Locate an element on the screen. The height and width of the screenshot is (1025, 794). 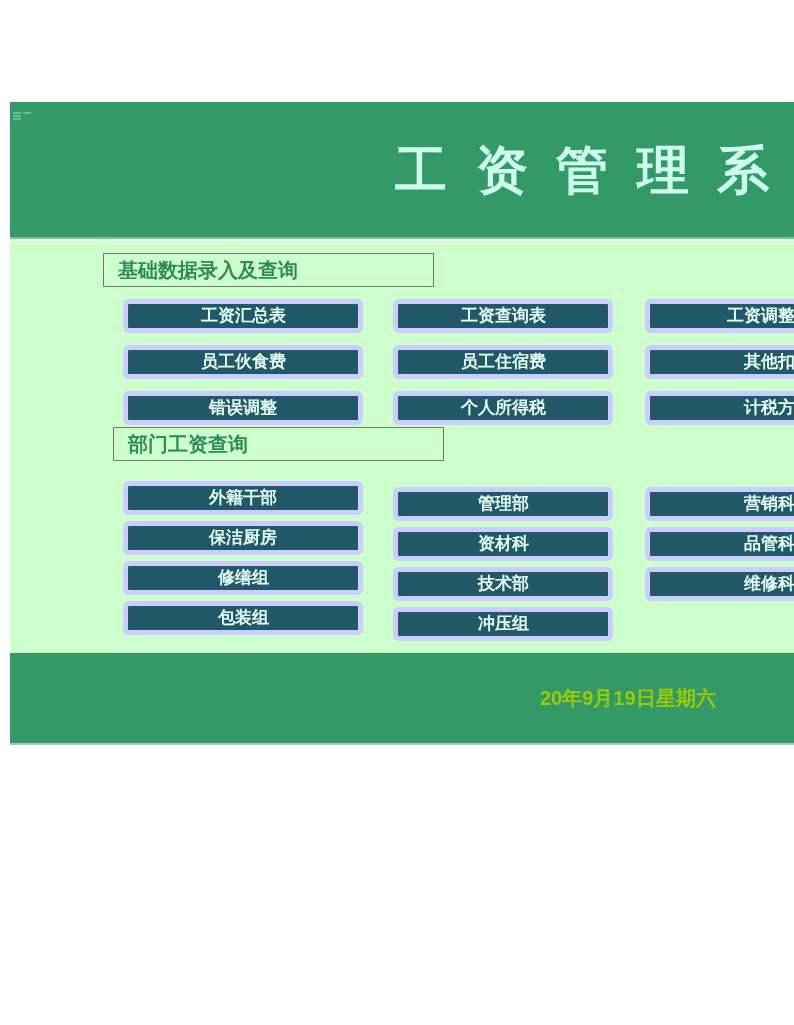
nav-button: 修缮组 is located at coordinates (243, 578).